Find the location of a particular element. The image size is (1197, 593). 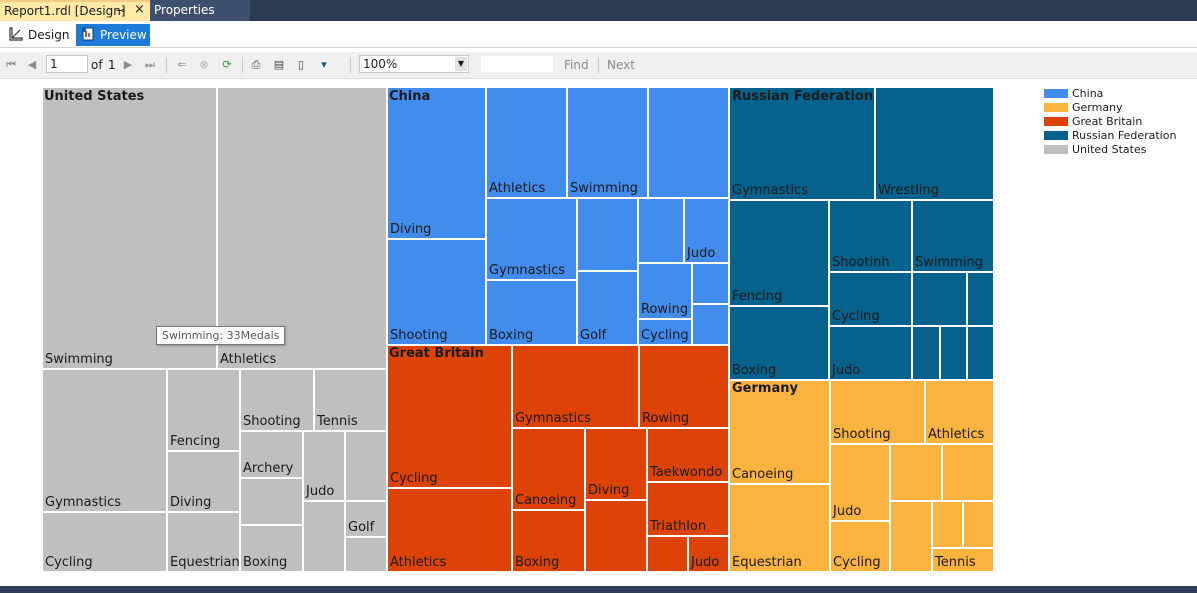

treemap-cell: Triathlon is located at coordinates (688, 509).